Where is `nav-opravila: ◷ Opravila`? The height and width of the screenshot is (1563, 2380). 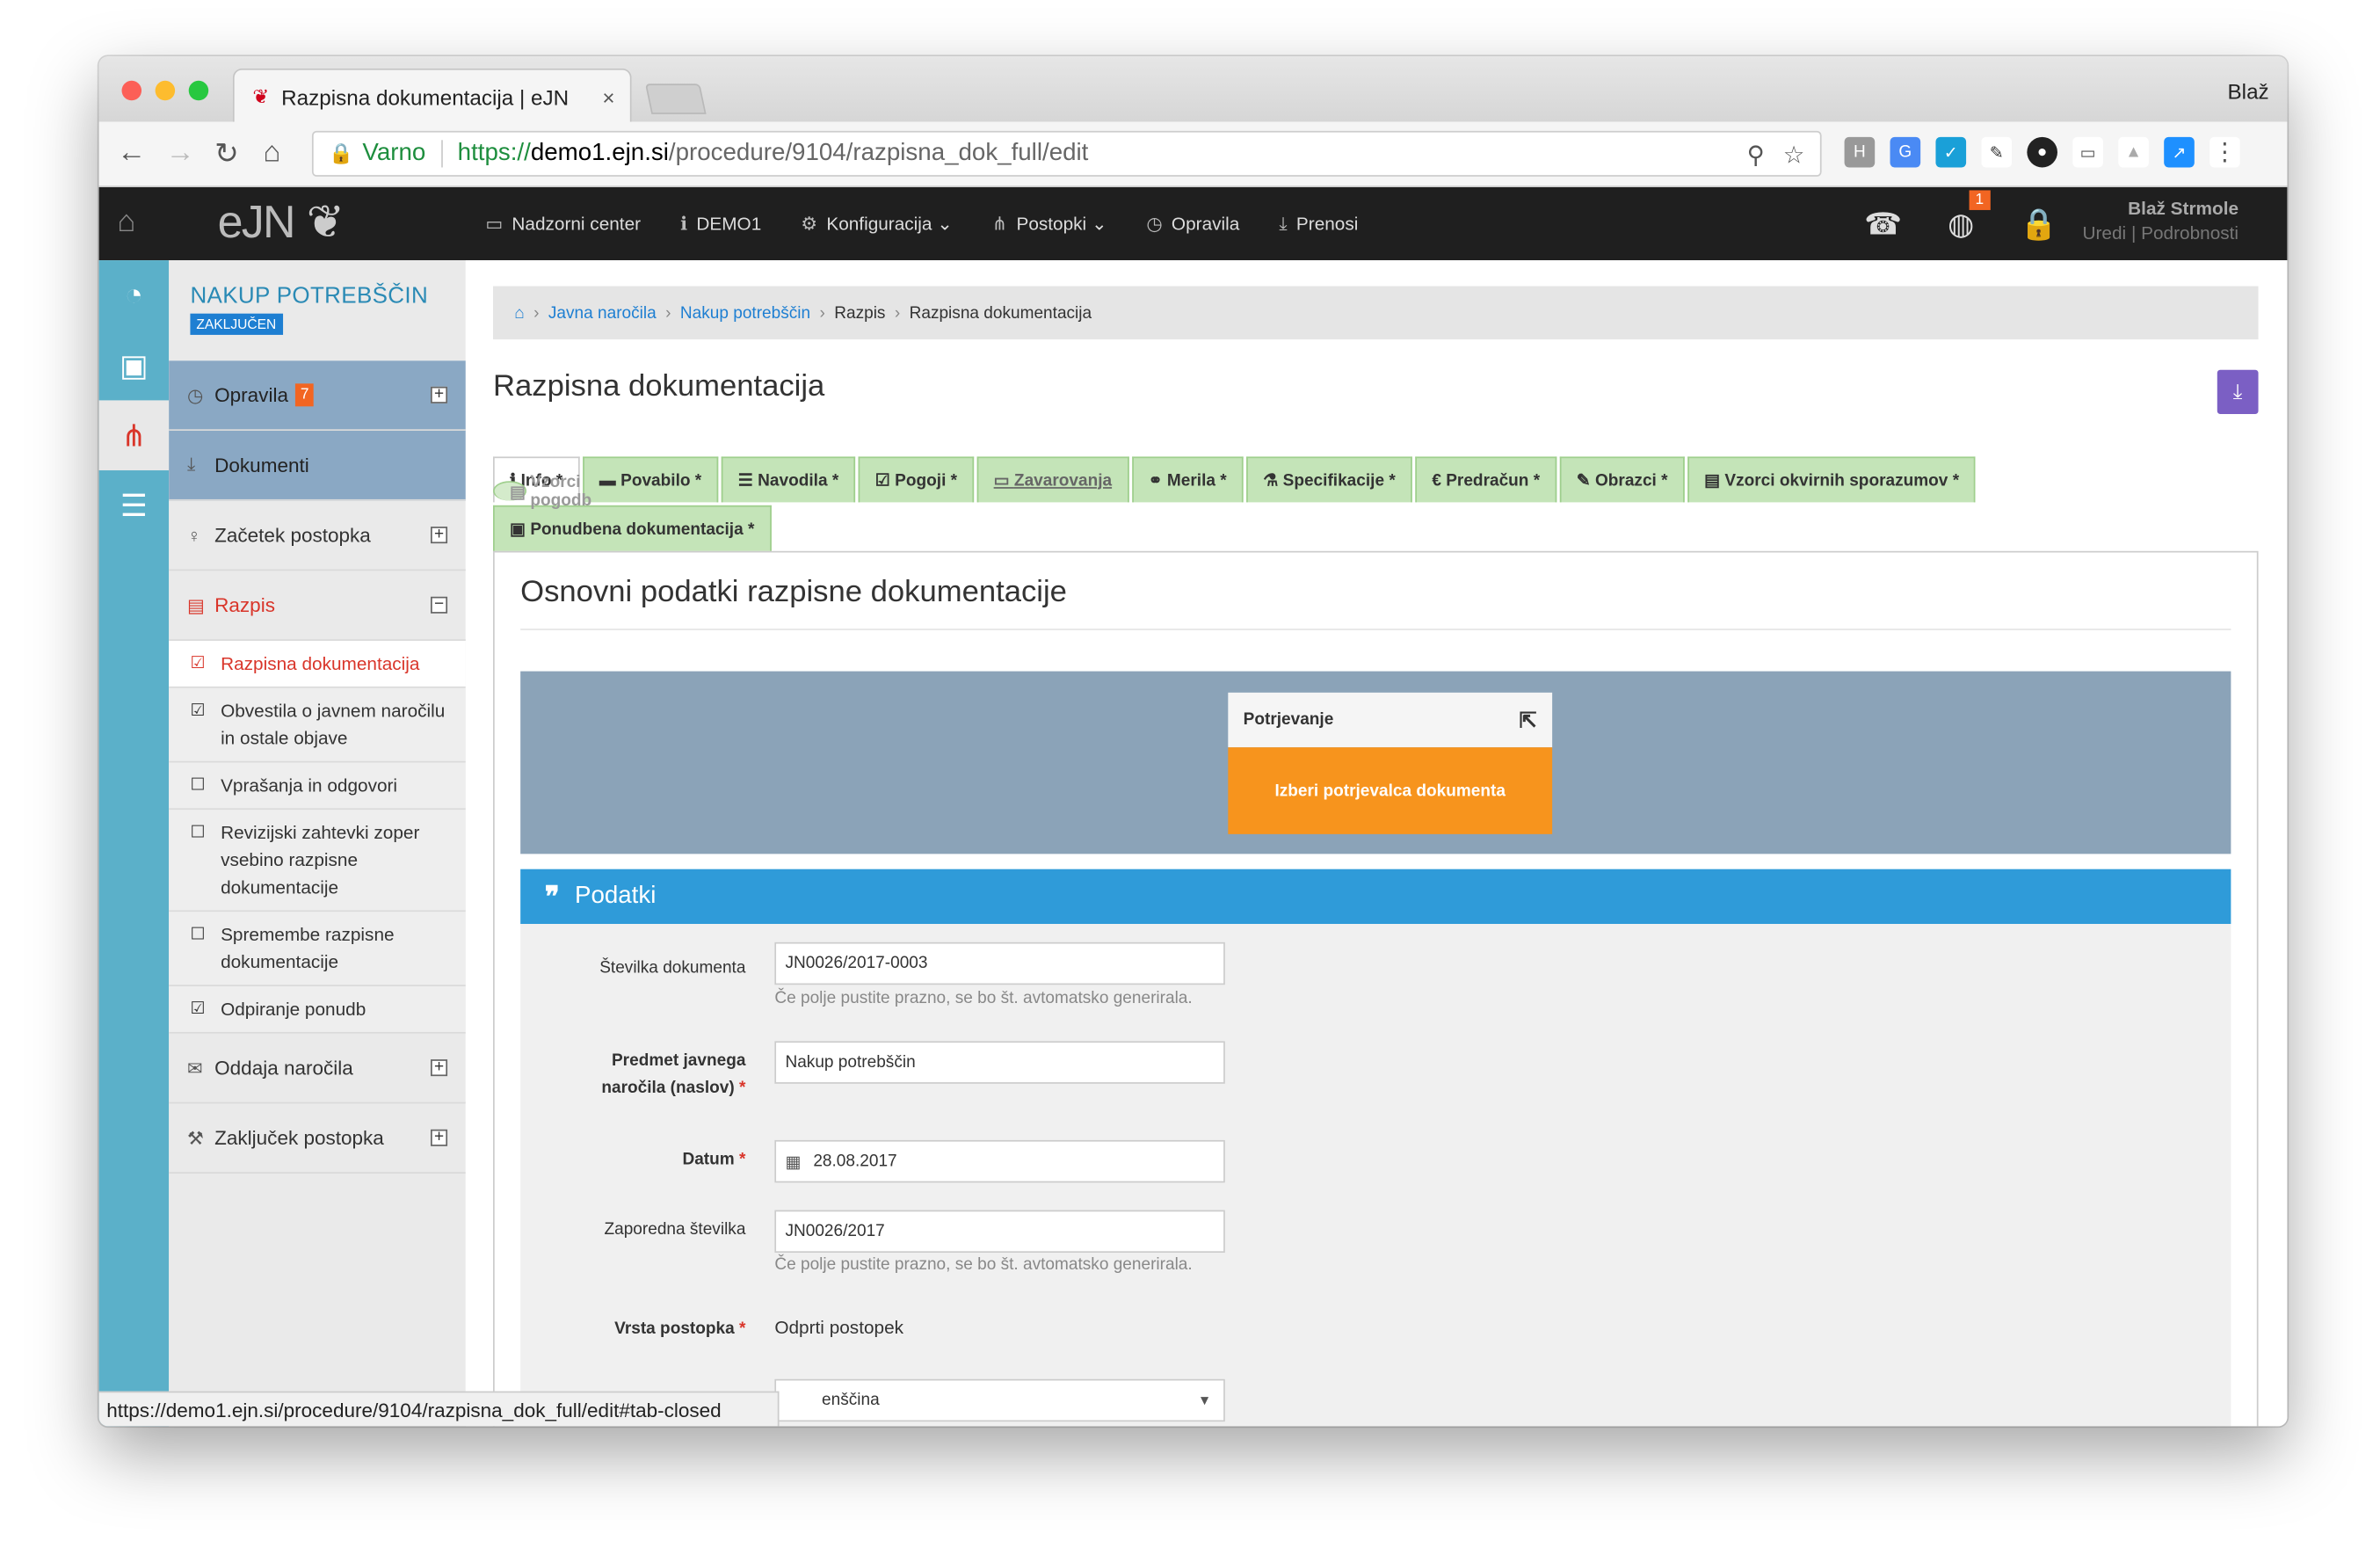
nav-opravila: ◷ Opravila is located at coordinates (1192, 223).